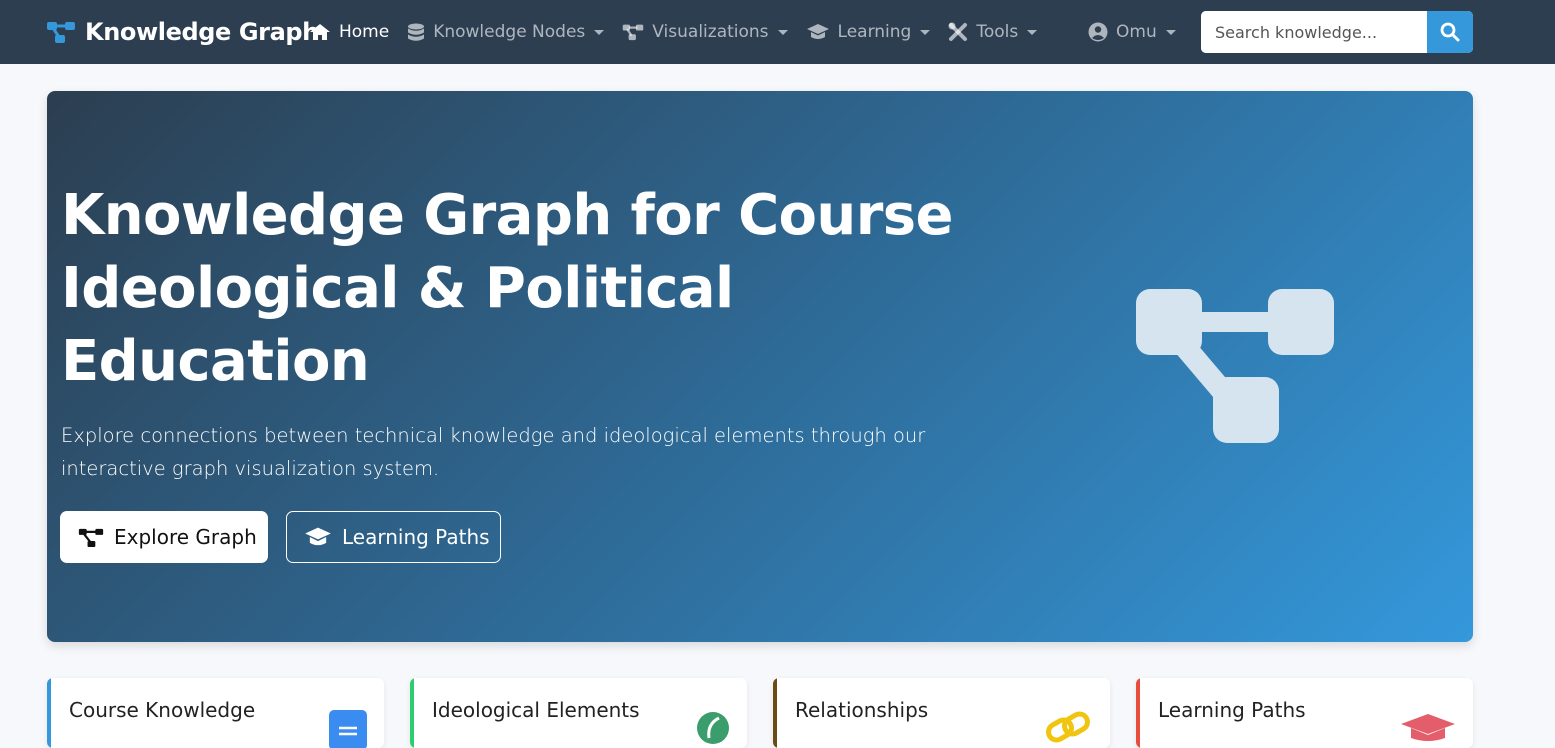 The height and width of the screenshot is (748, 1555). Describe the element at coordinates (348, 729) in the screenshot. I see `book-icon` at that location.